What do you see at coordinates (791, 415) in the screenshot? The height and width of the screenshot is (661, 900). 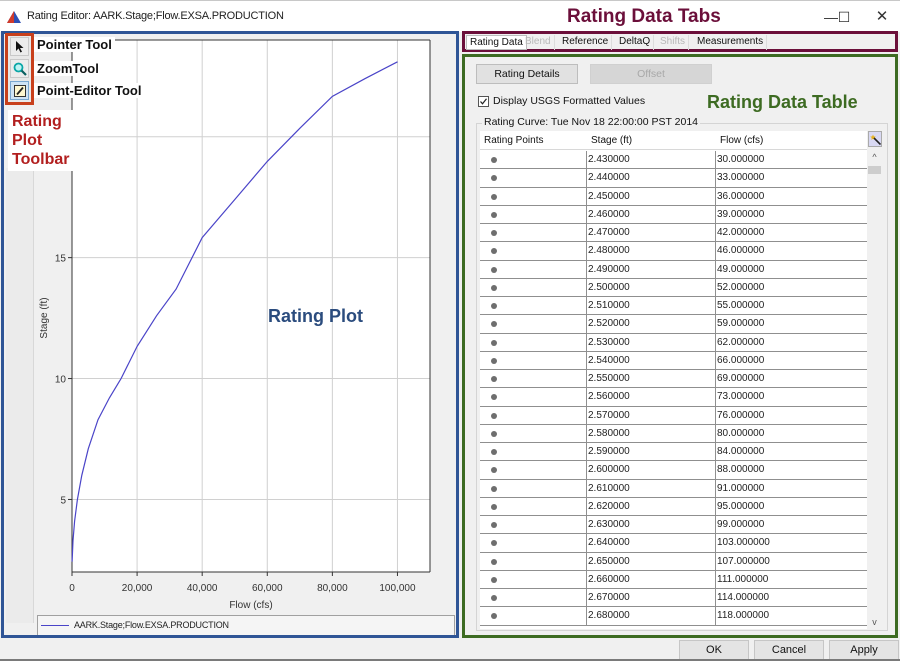 I see `flow-cell: 76.000000` at bounding box center [791, 415].